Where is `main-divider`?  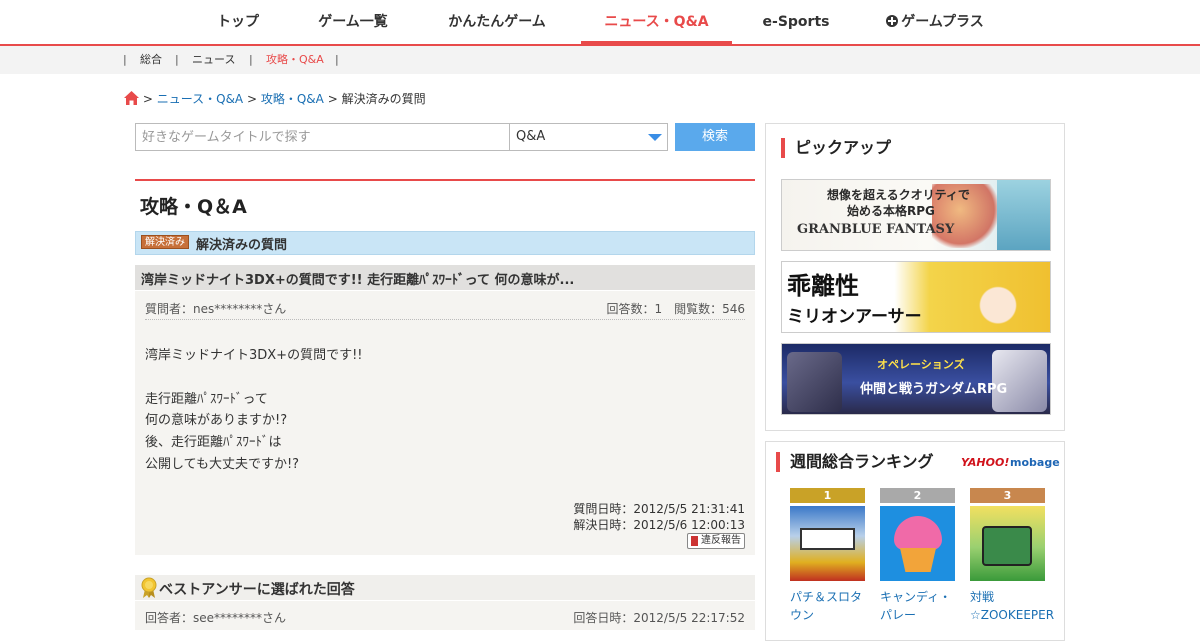
main-divider is located at coordinates (445, 180).